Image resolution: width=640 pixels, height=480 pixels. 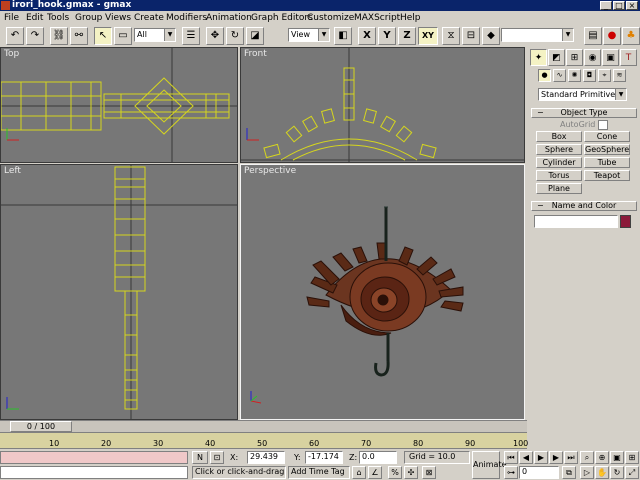 What do you see at coordinates (574, 57) in the screenshot?
I see `hierarchy-tab-icon: ⊞` at bounding box center [574, 57].